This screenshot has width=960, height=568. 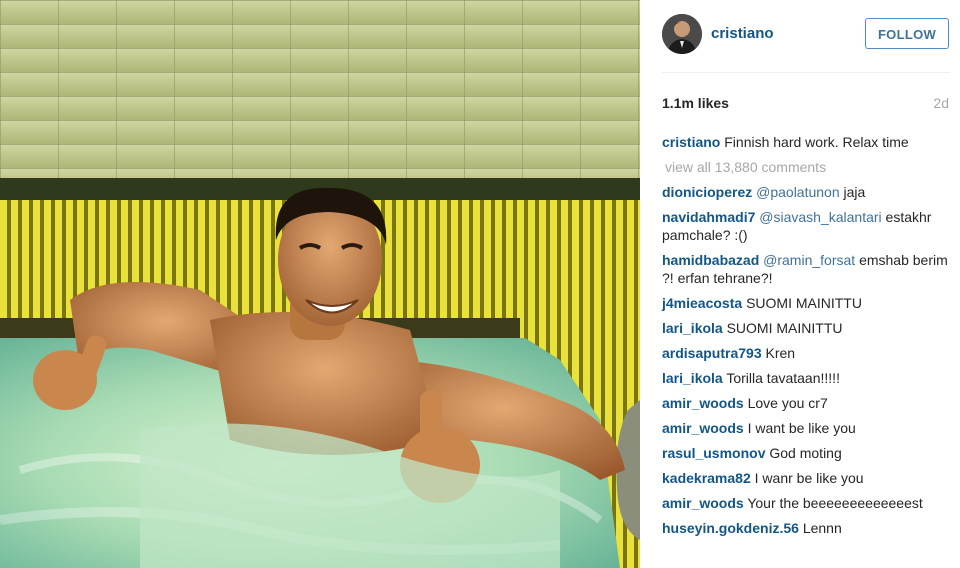 I want to click on list-item: amir_woods Love you cr7, so click(x=807, y=403).